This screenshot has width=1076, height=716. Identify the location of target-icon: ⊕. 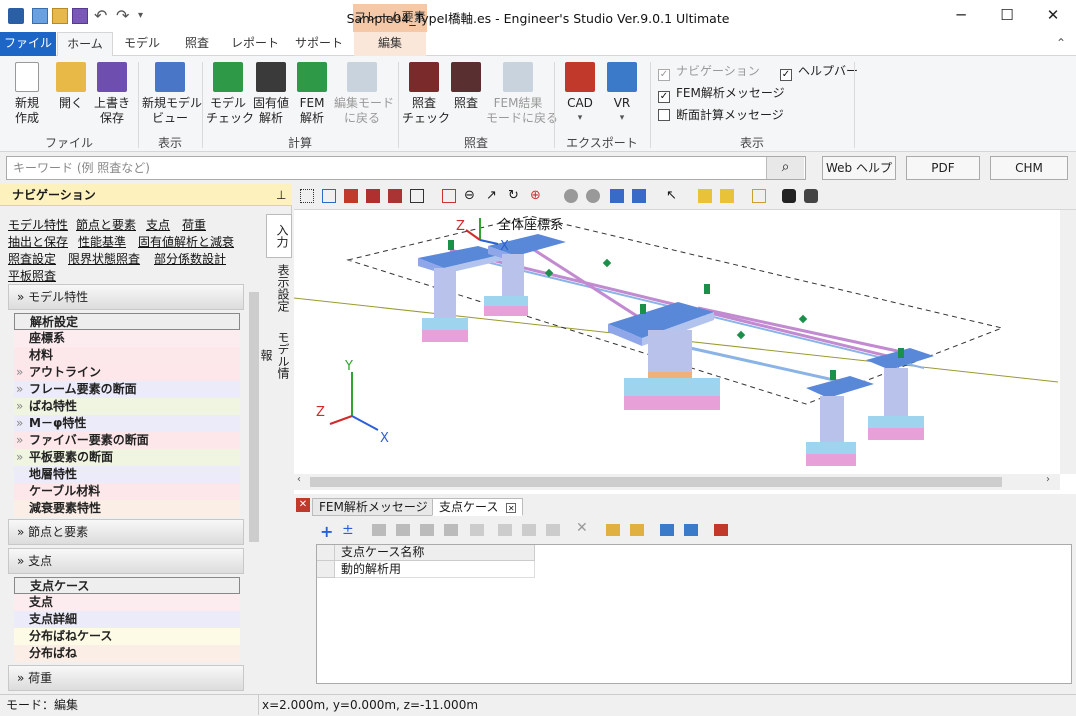
(537, 196).